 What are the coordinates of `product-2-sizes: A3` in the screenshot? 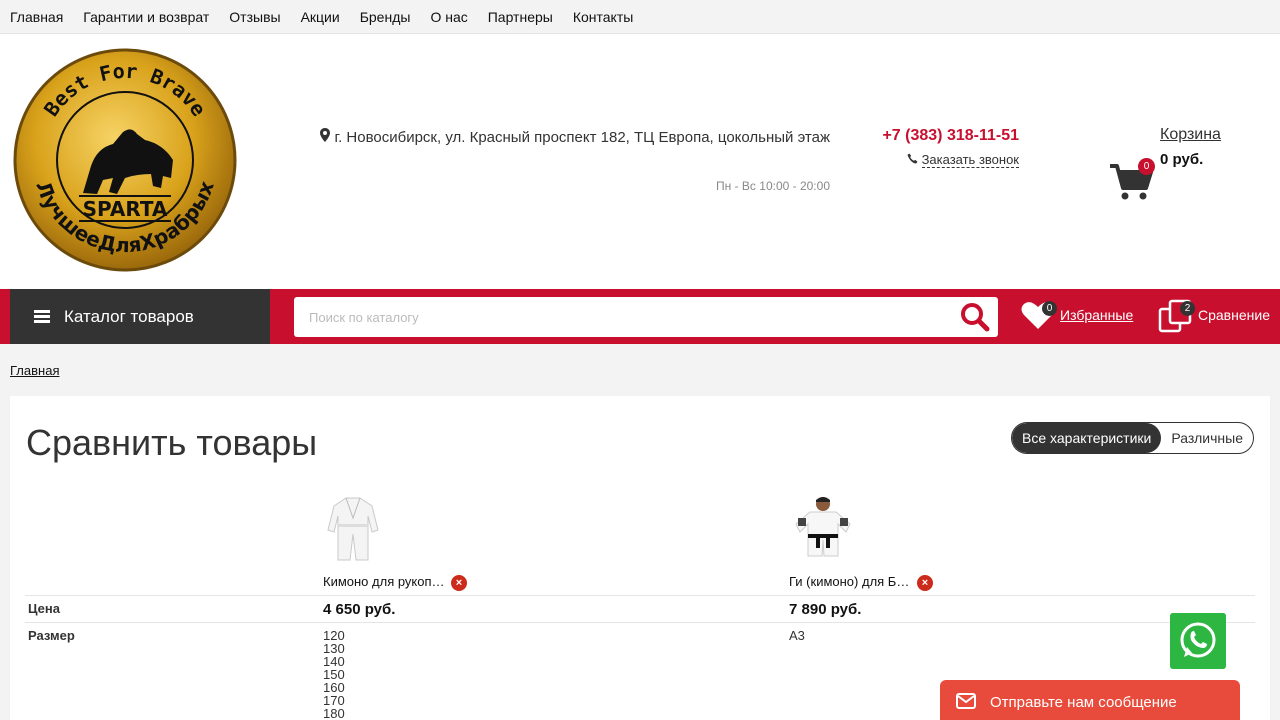 It's located at (797, 635).